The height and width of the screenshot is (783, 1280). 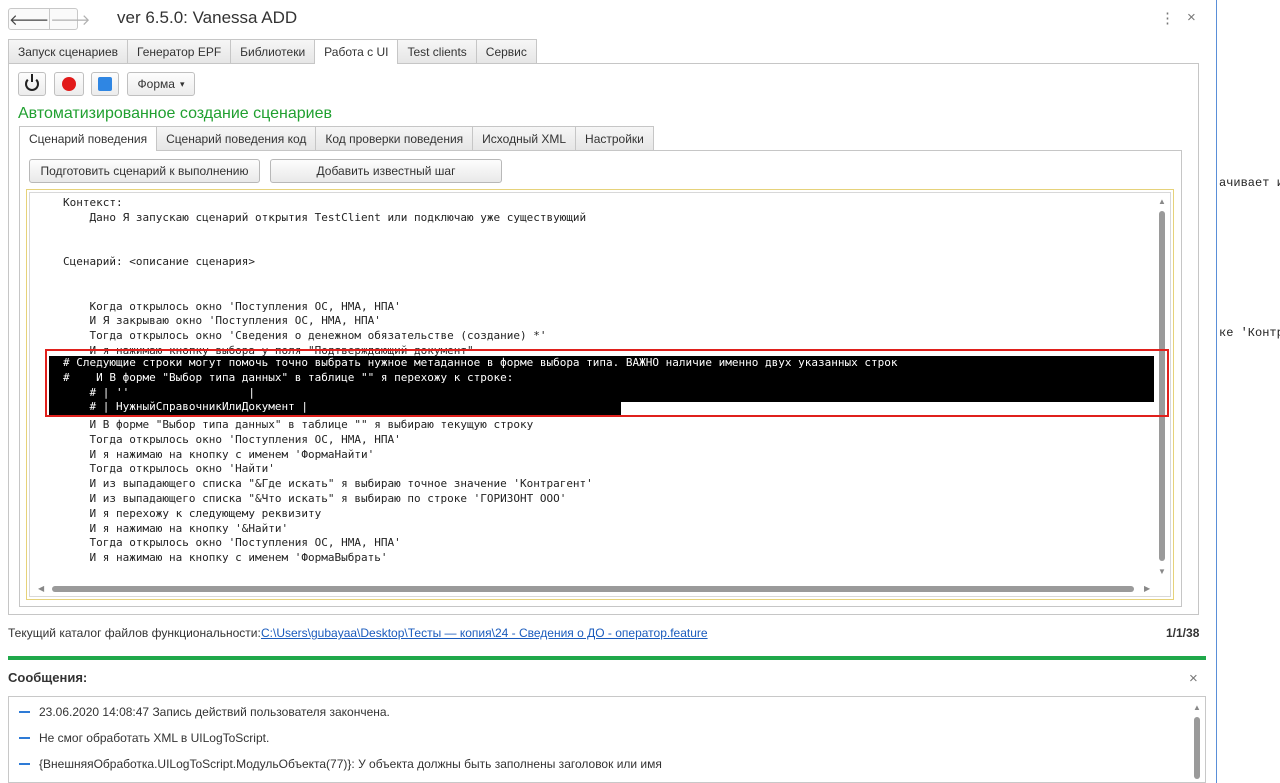 I want to click on messages-scrollbar: ▲, so click(x=1197, y=740).